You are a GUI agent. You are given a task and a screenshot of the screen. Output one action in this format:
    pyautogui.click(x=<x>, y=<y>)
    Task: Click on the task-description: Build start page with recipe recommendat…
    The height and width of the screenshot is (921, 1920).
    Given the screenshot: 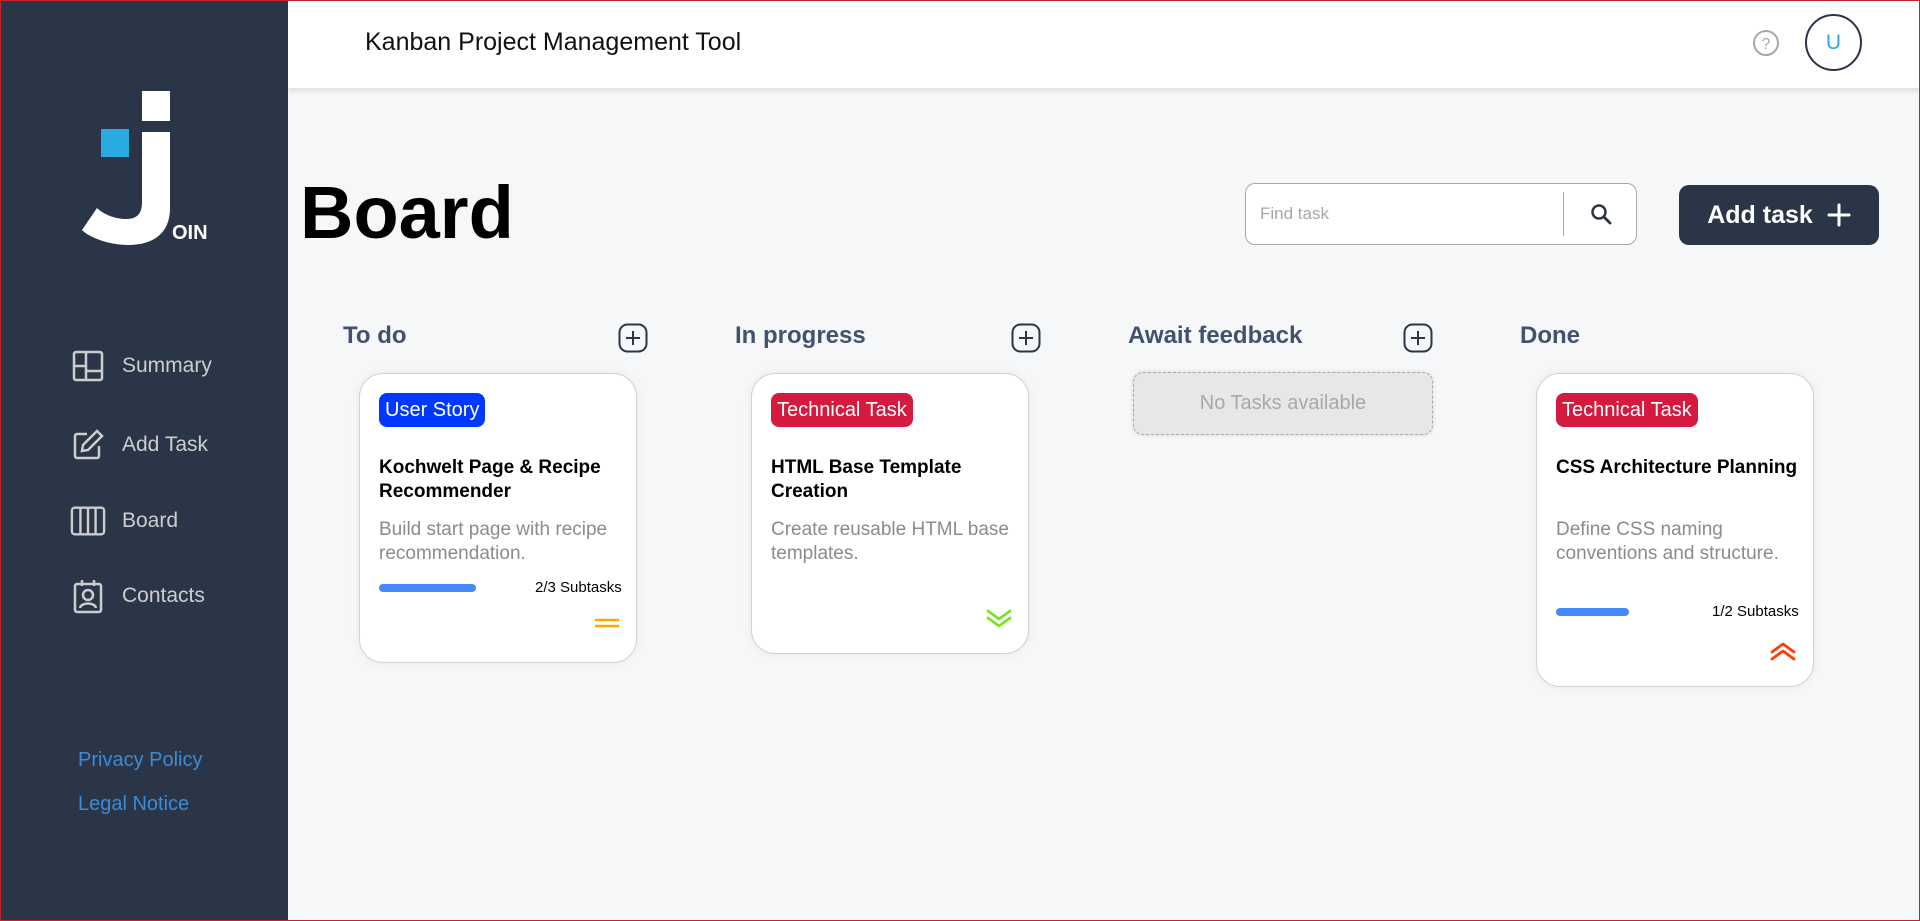 What is the action you would take?
    pyautogui.click(x=493, y=541)
    